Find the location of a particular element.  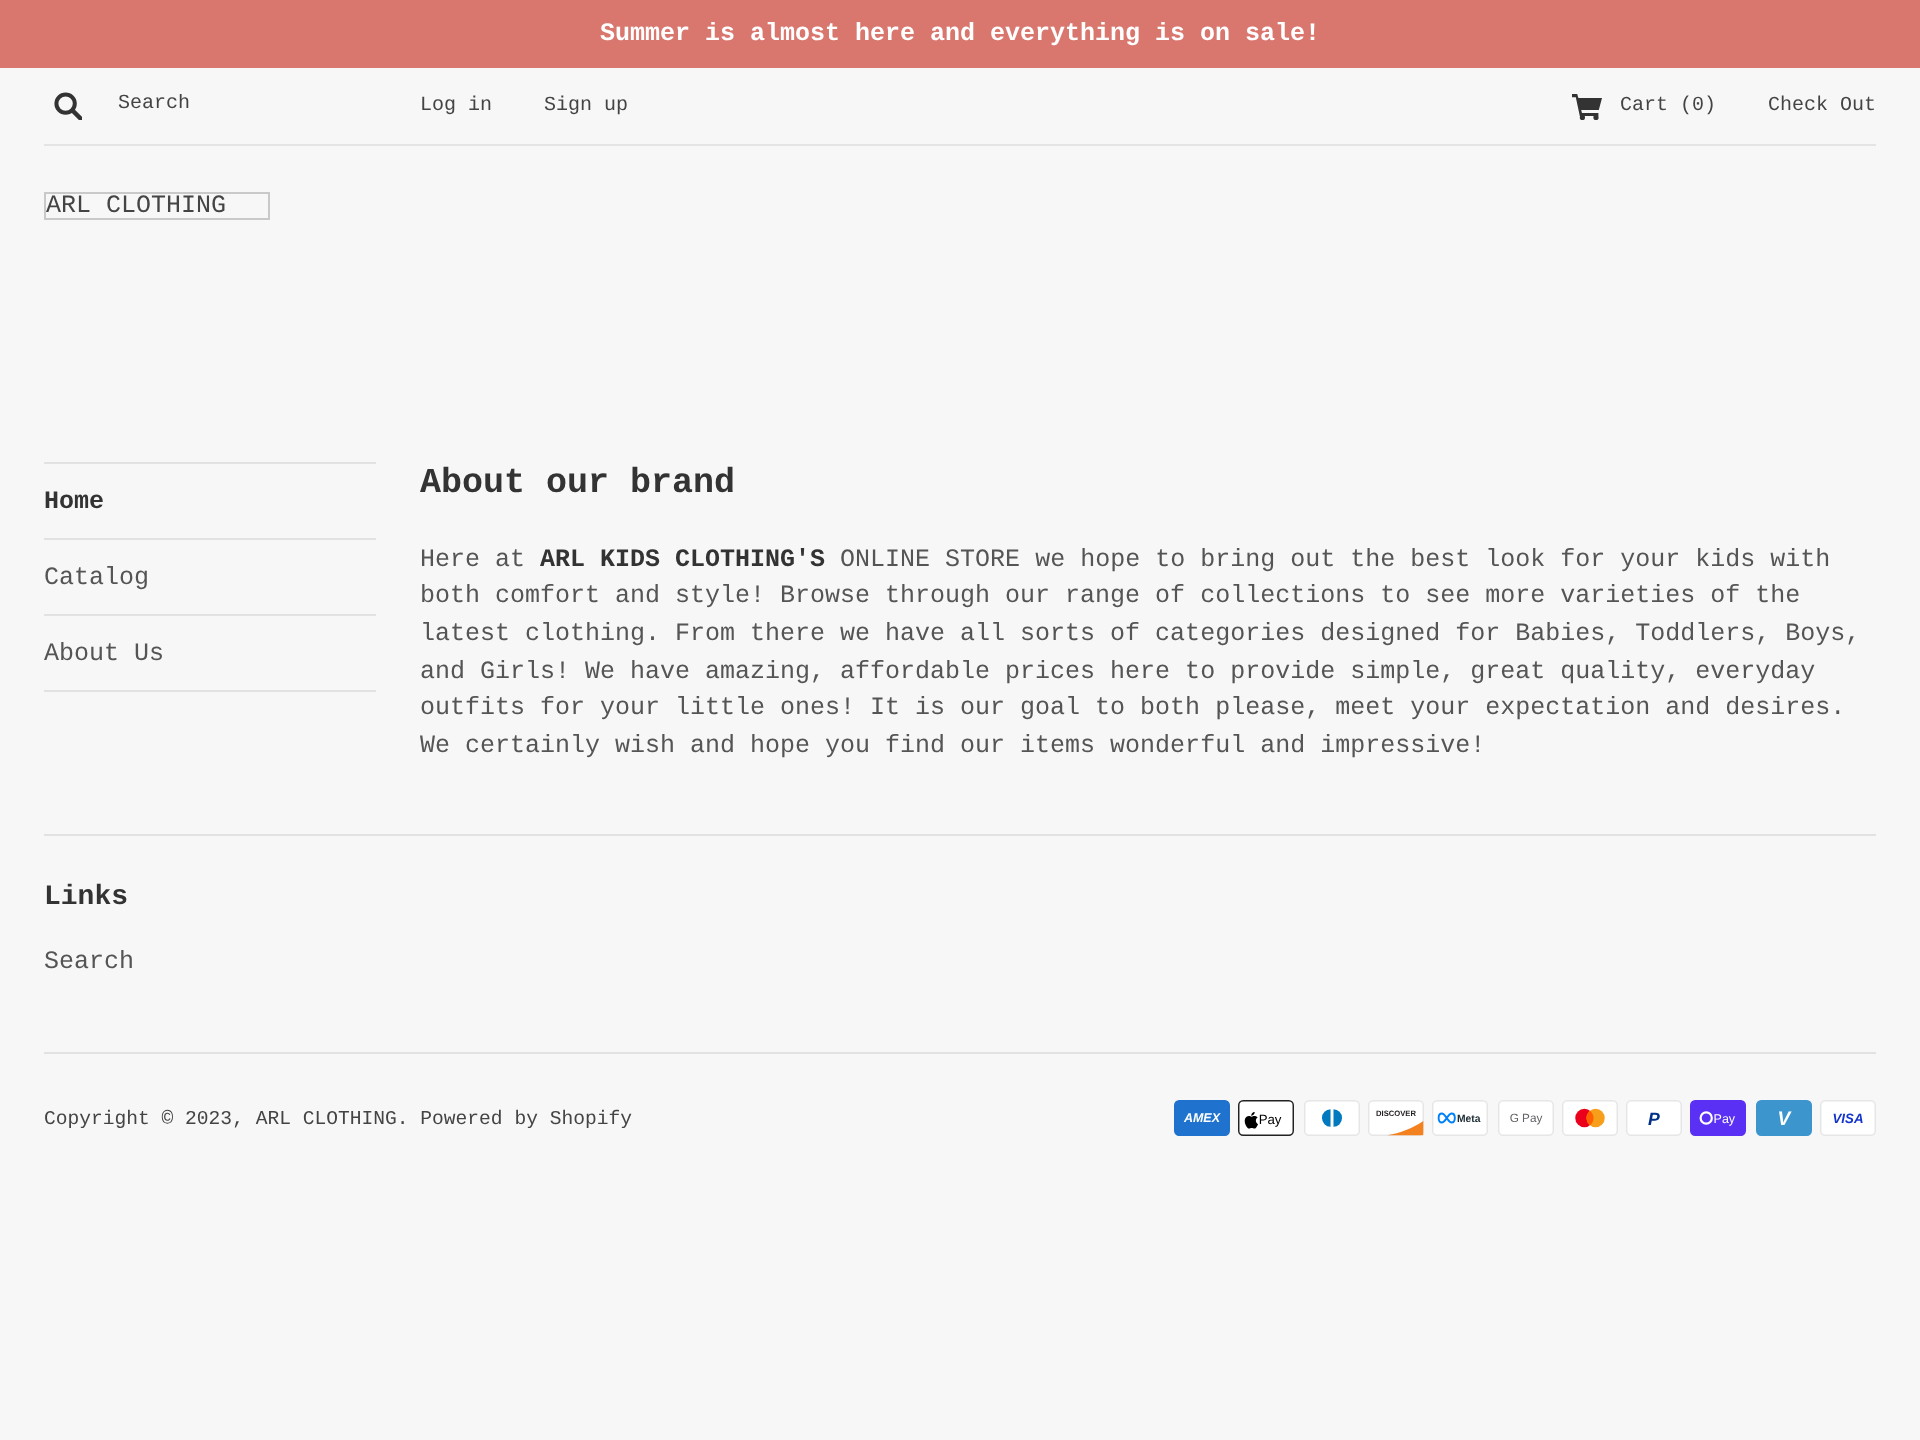

store-logo: ARL CLOTHING is located at coordinates (157, 206).